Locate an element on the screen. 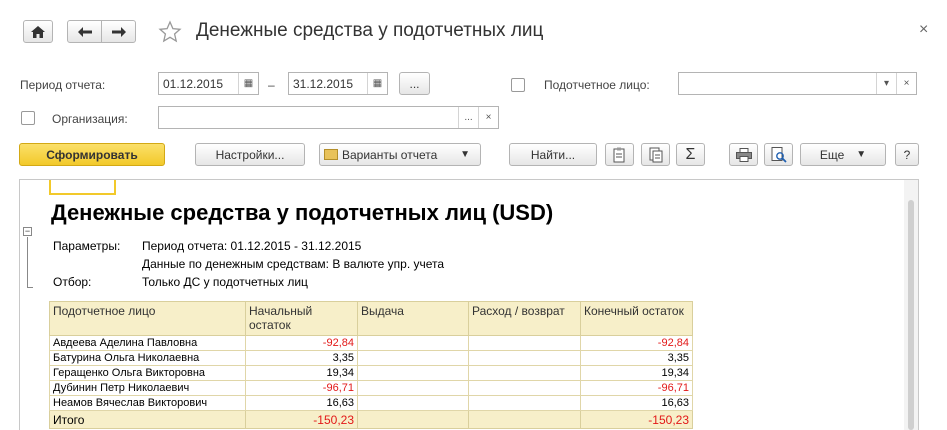 The image size is (947, 430). cell-total-issue is located at coordinates (413, 419).